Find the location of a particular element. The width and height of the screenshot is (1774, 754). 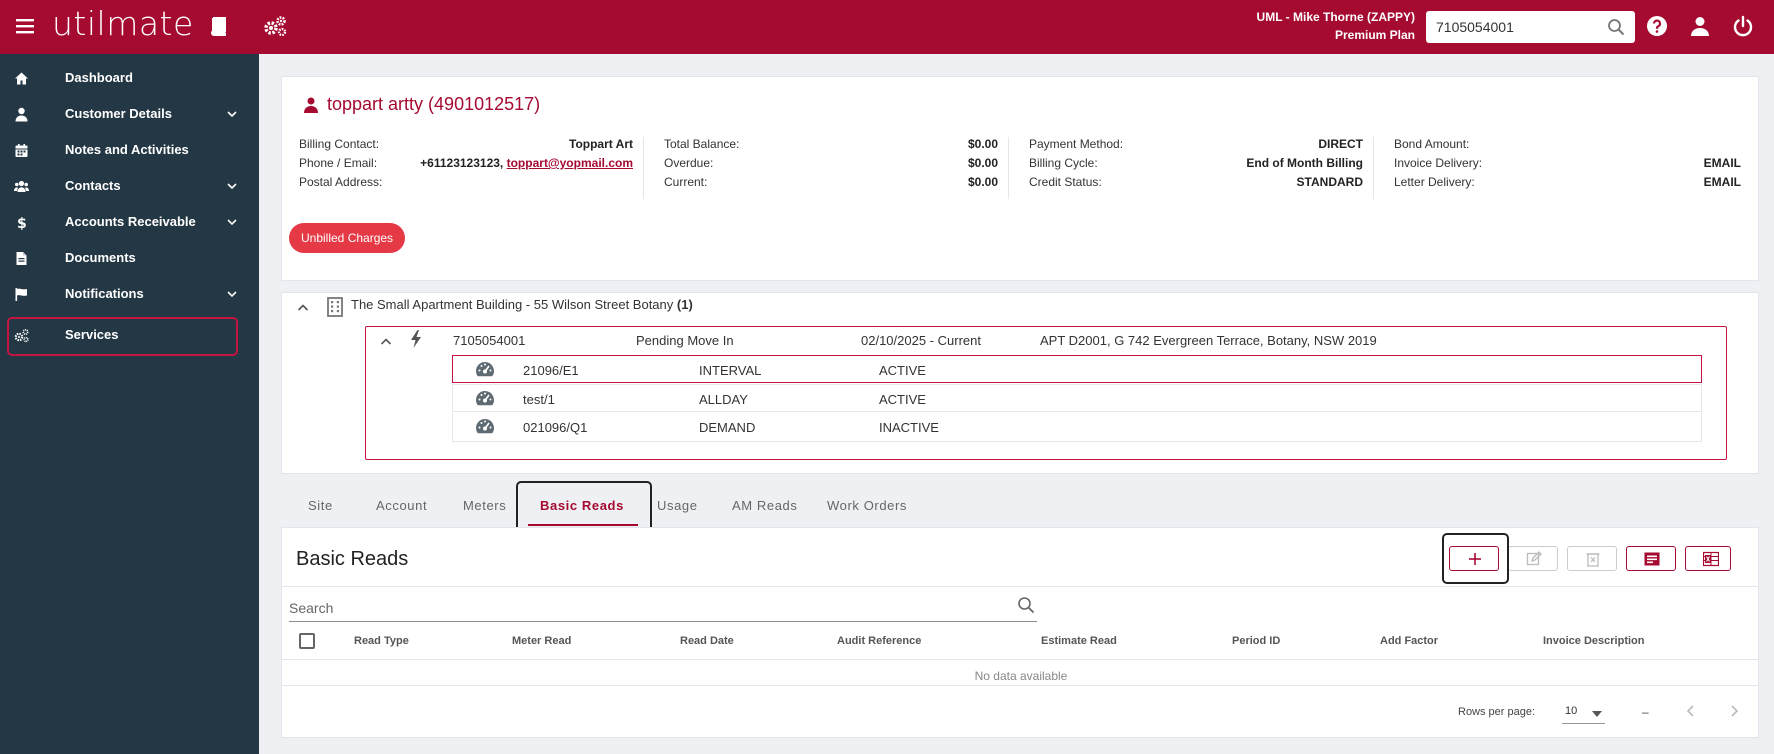

divider is located at coordinates (1020, 586).